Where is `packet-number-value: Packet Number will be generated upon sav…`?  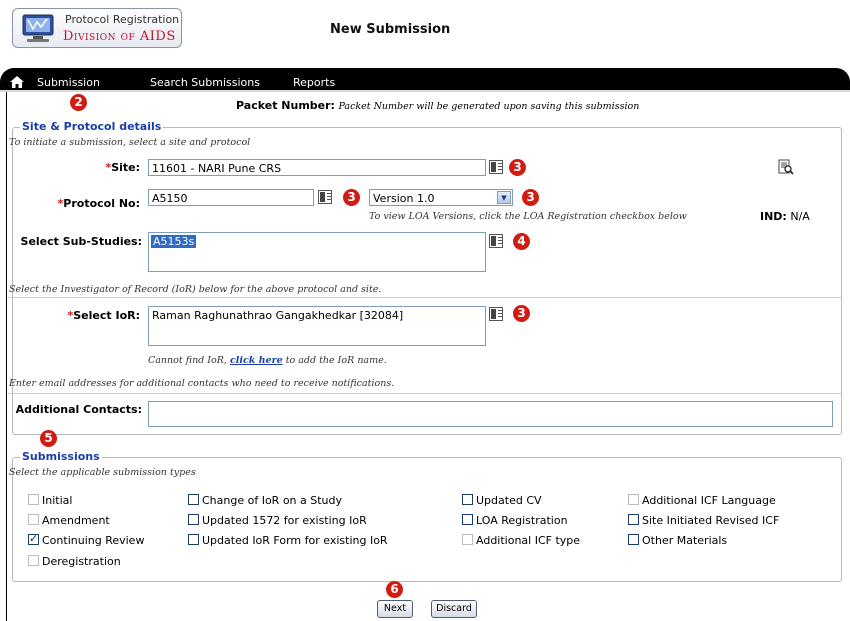 packet-number-value: Packet Number will be generated upon sav… is located at coordinates (489, 106).